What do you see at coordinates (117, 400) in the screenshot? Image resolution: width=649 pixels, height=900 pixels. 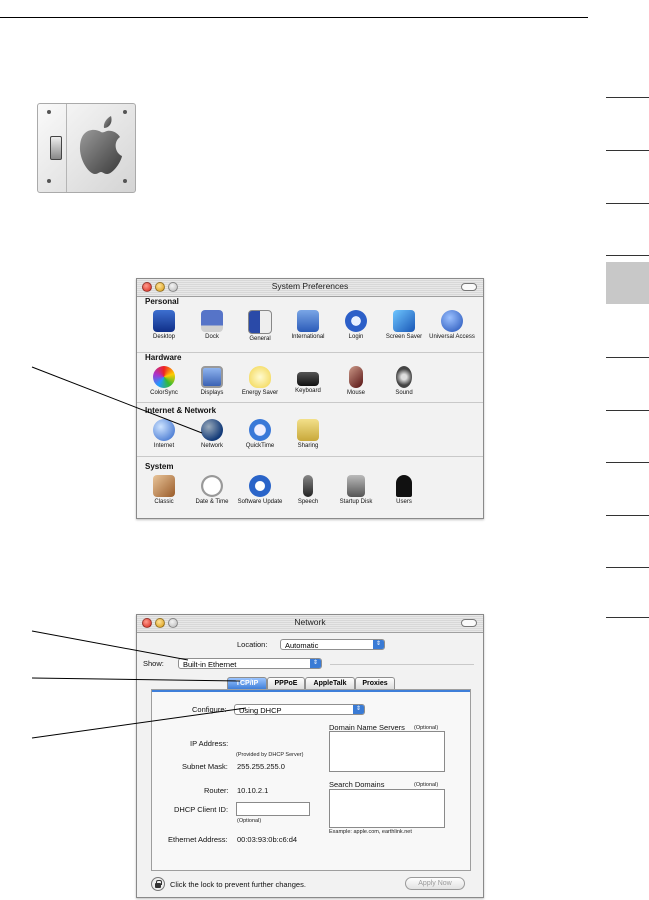 I see `callout-line-network` at bounding box center [117, 400].